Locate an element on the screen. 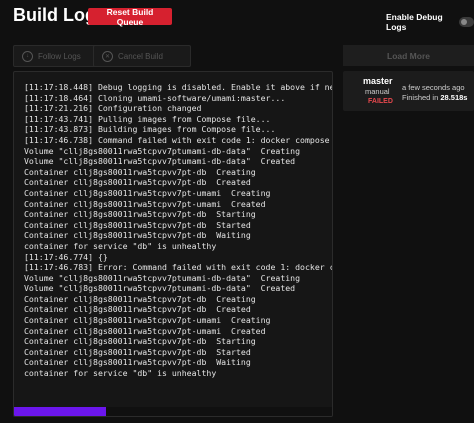 The image size is (474, 423). build-progress-bar is located at coordinates (173, 411).